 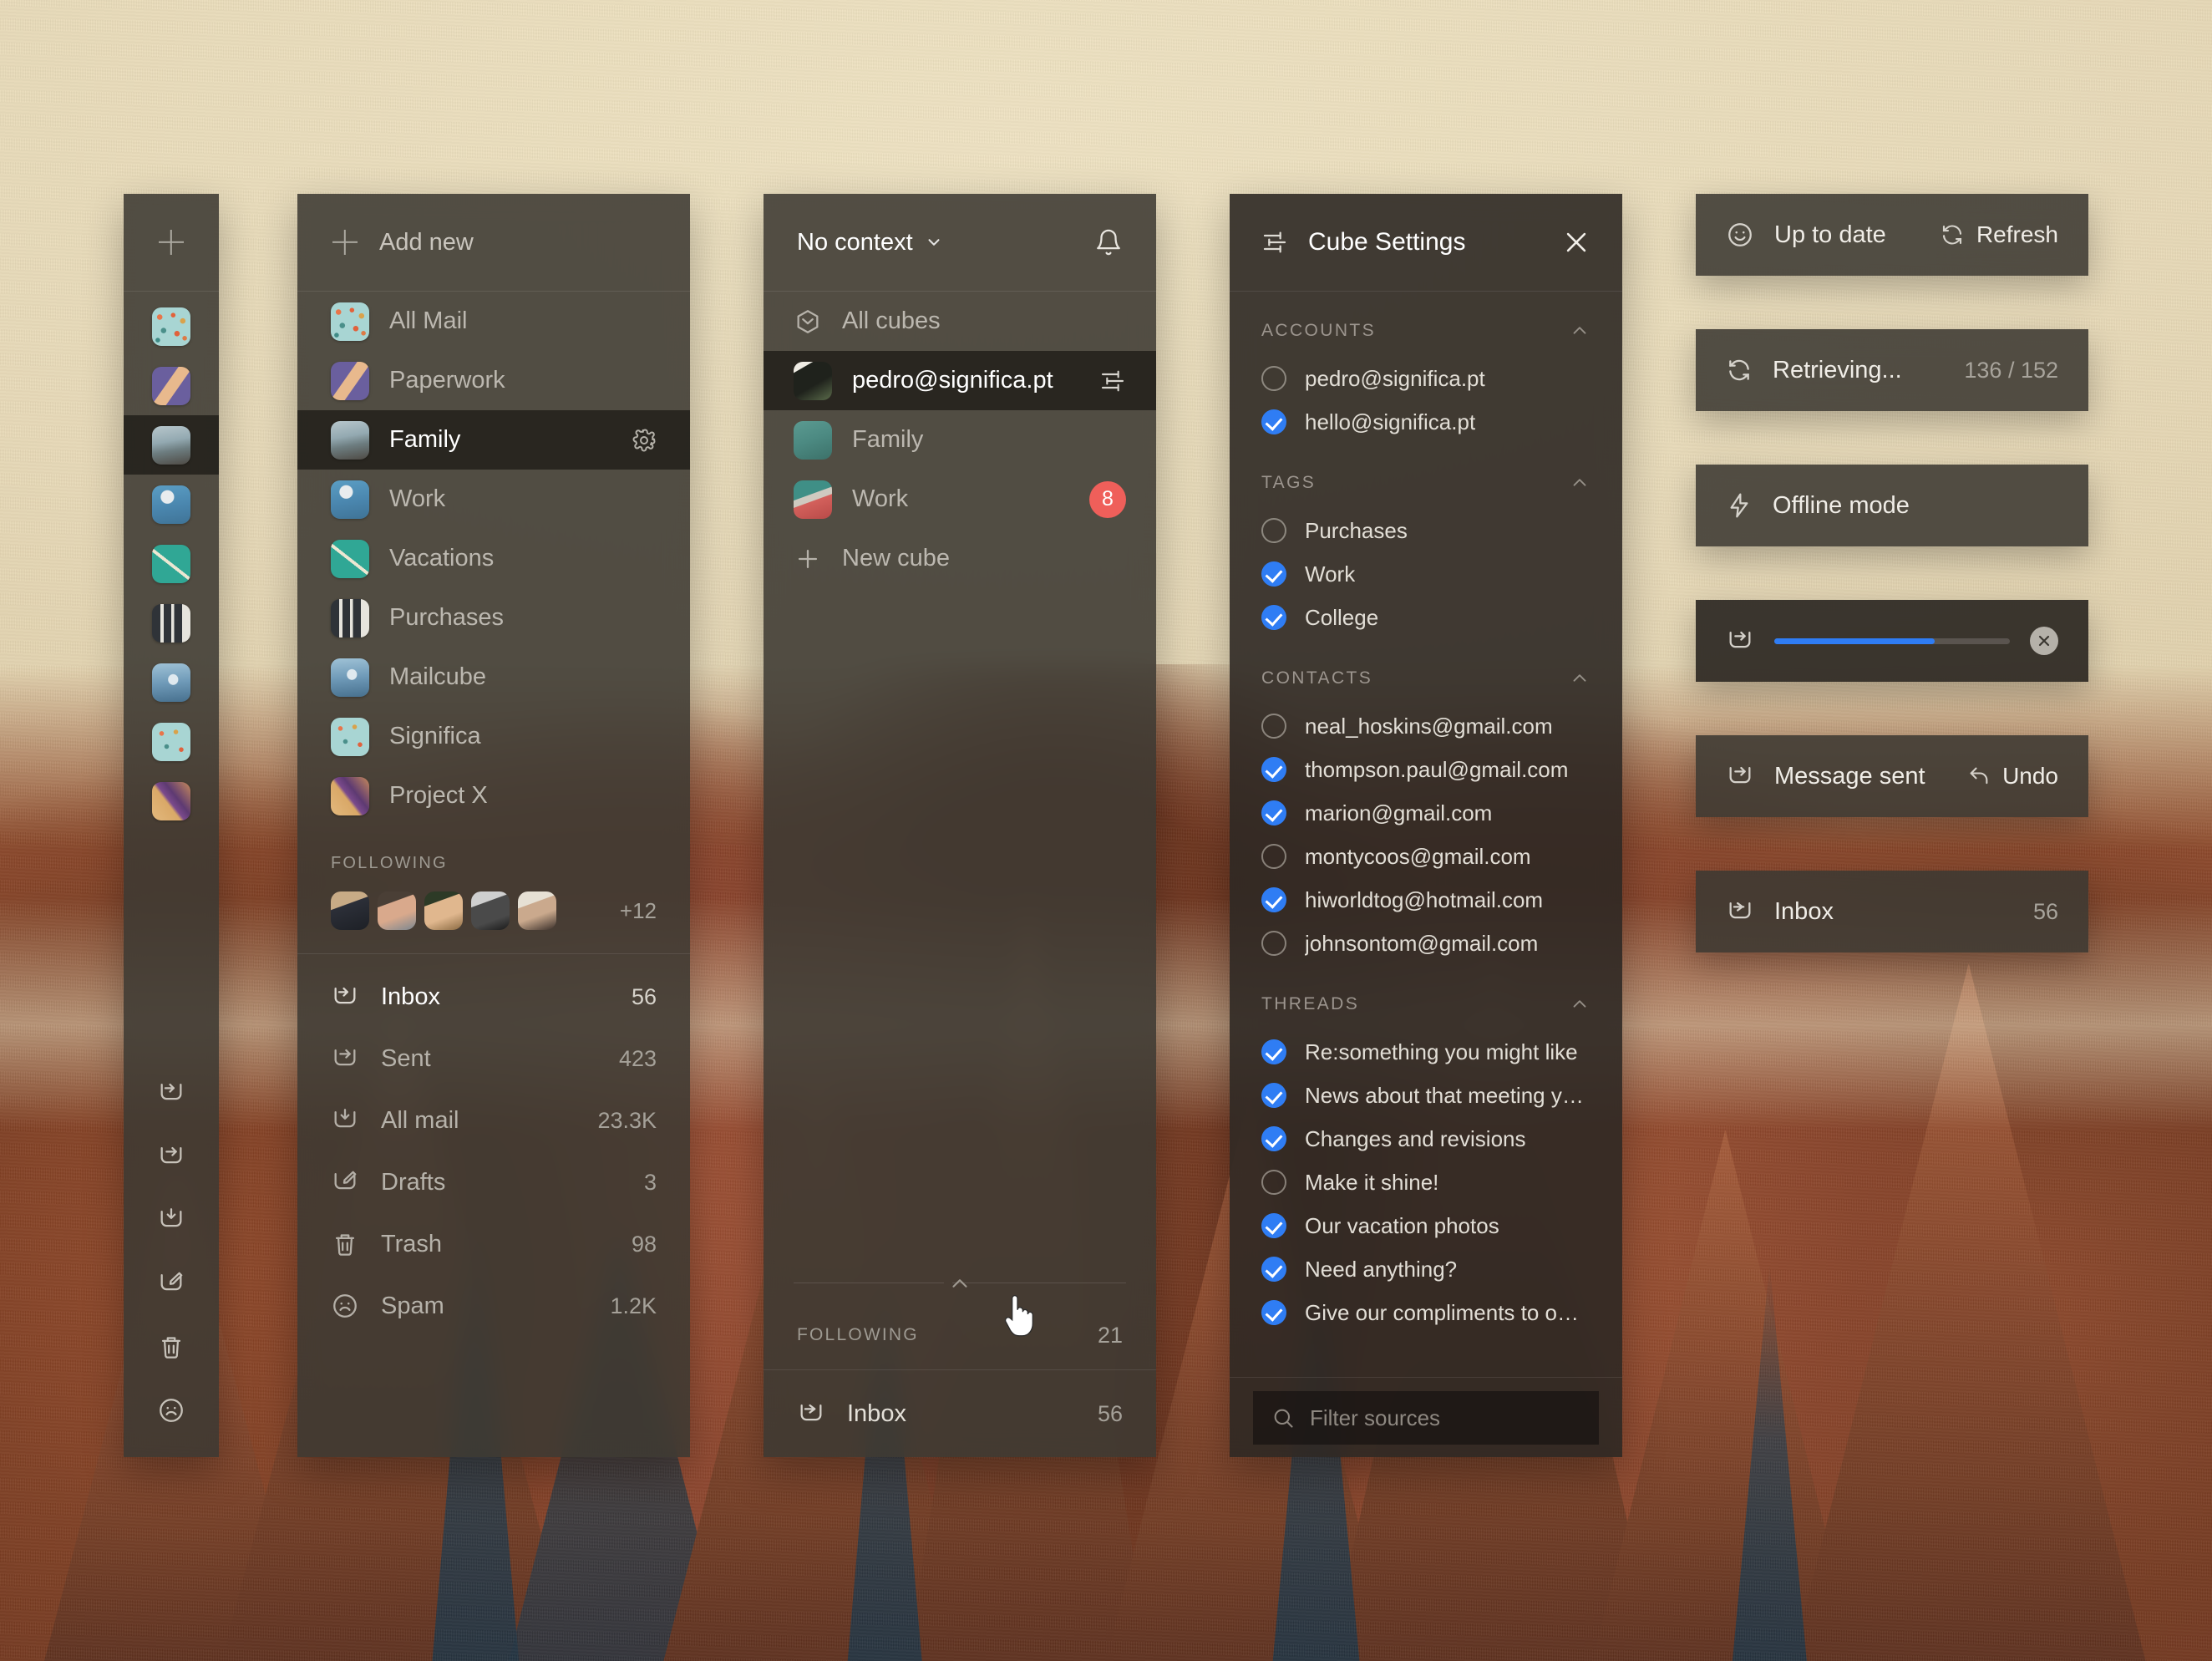 What do you see at coordinates (171, 1347) in the screenshot?
I see `rail-trash-button` at bounding box center [171, 1347].